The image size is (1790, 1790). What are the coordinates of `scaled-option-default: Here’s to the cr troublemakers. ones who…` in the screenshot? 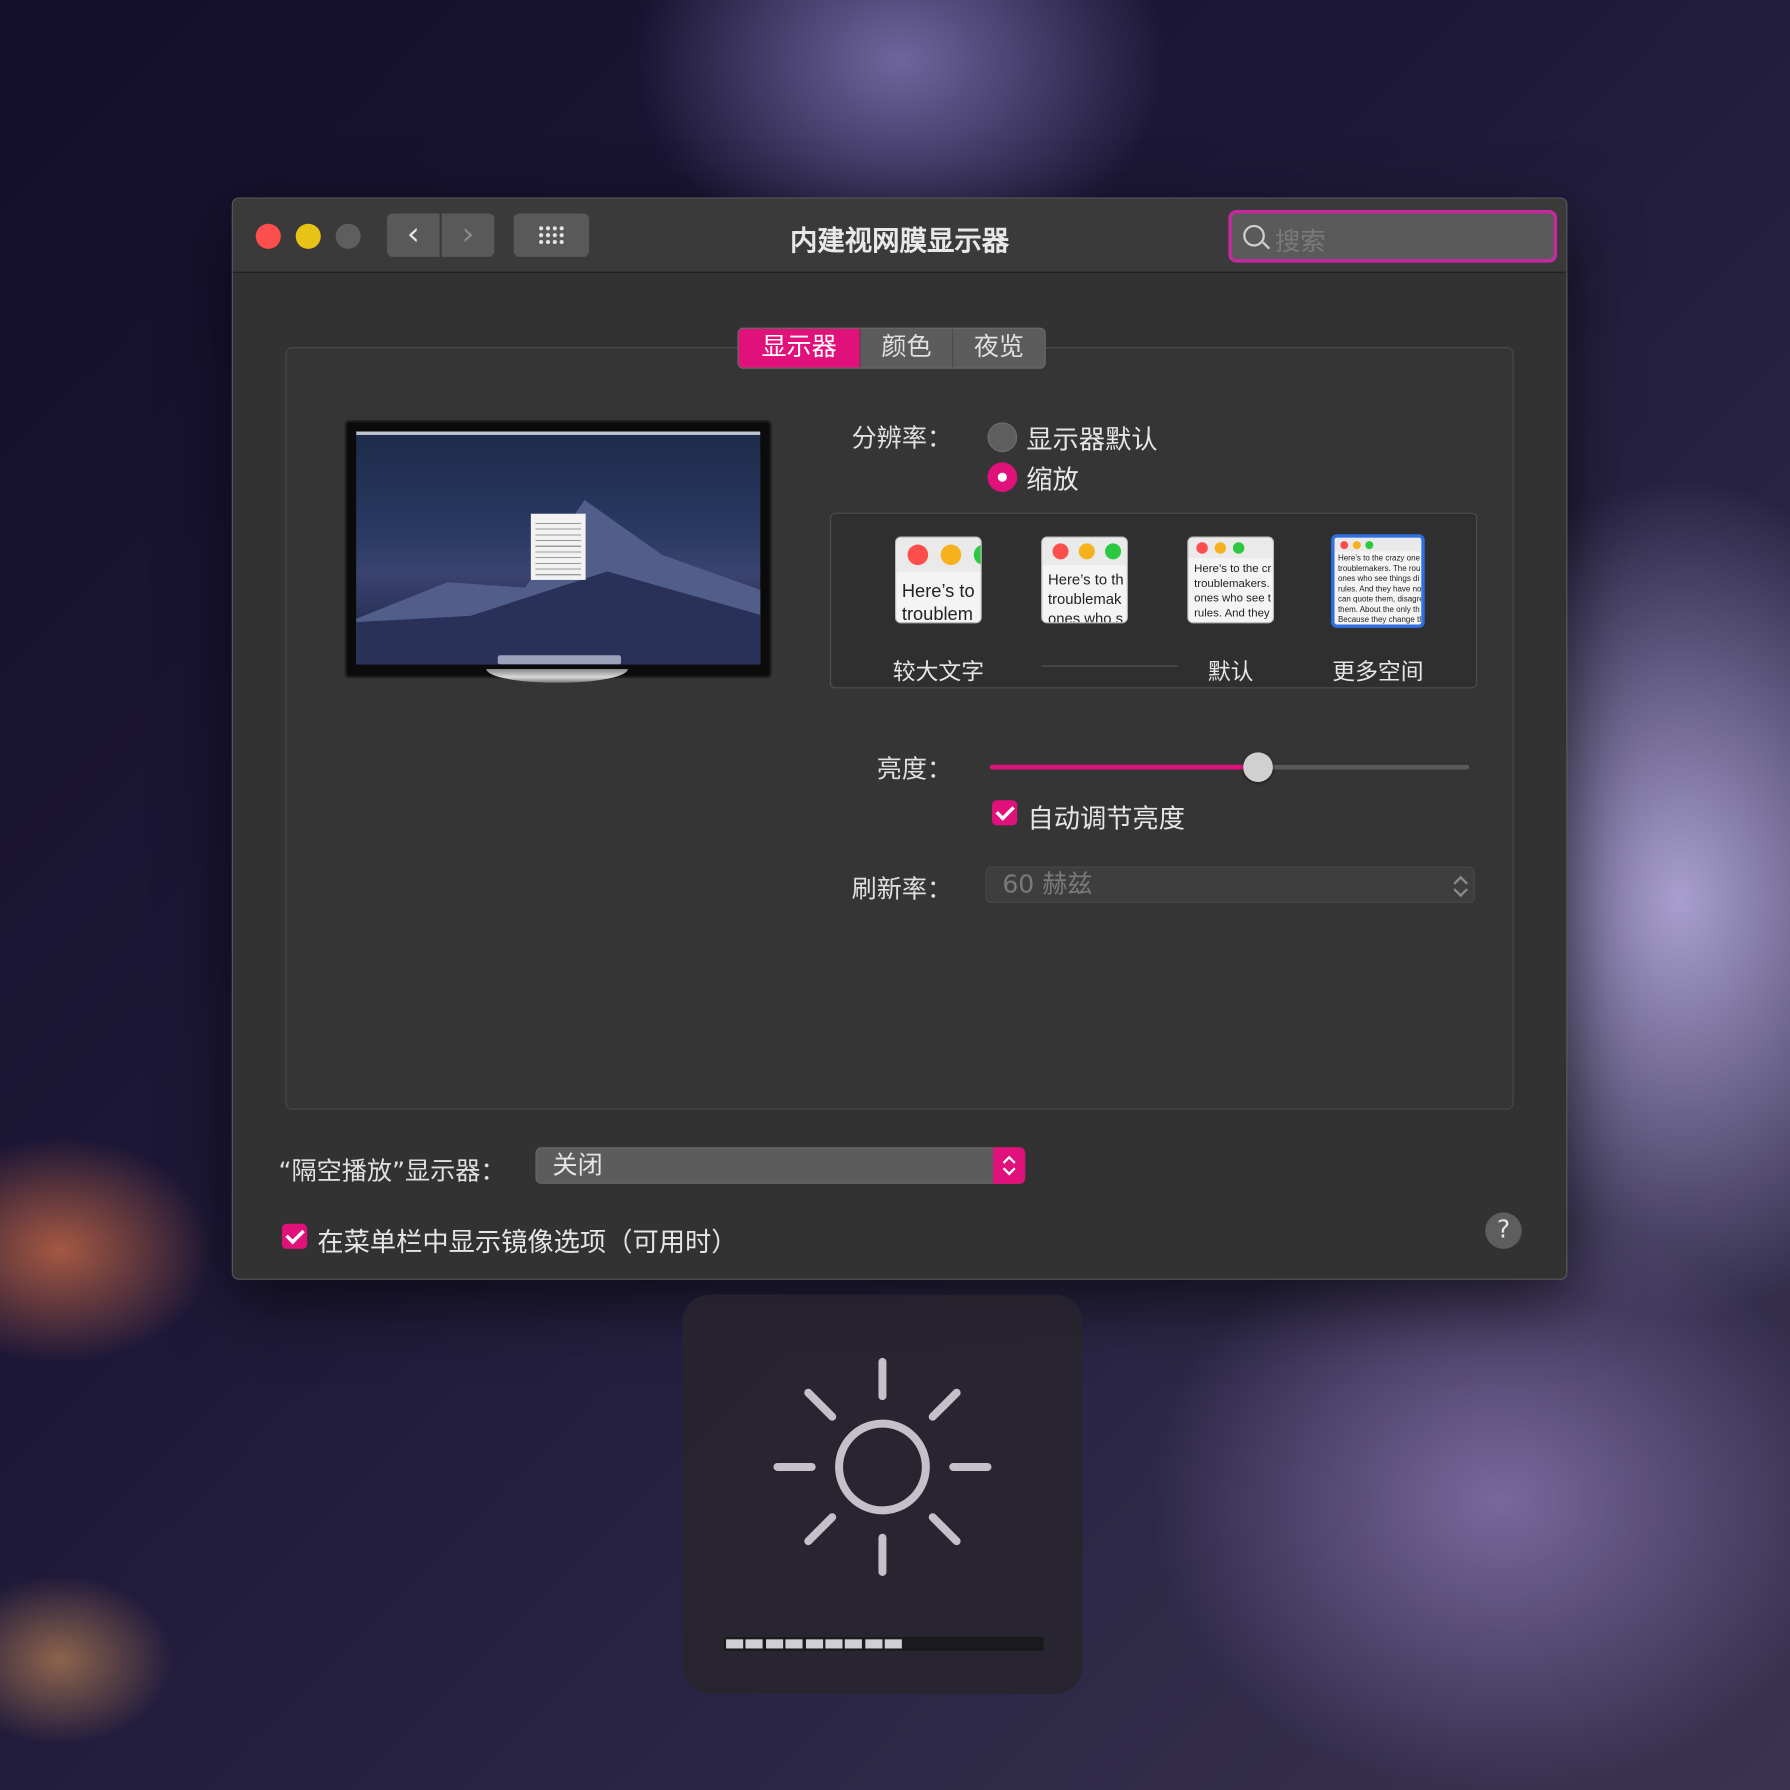 It's located at (1231, 580).